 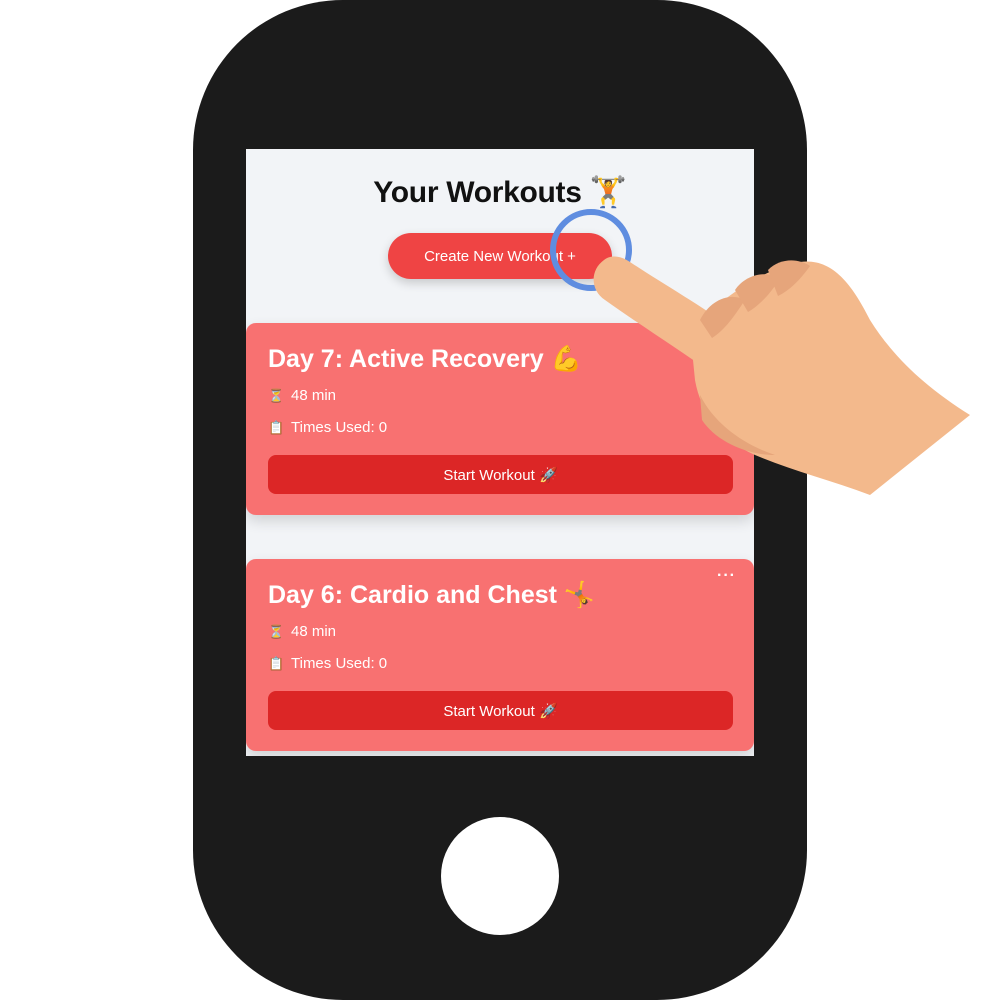 What do you see at coordinates (591, 250) in the screenshot?
I see `tap-indicator-ring` at bounding box center [591, 250].